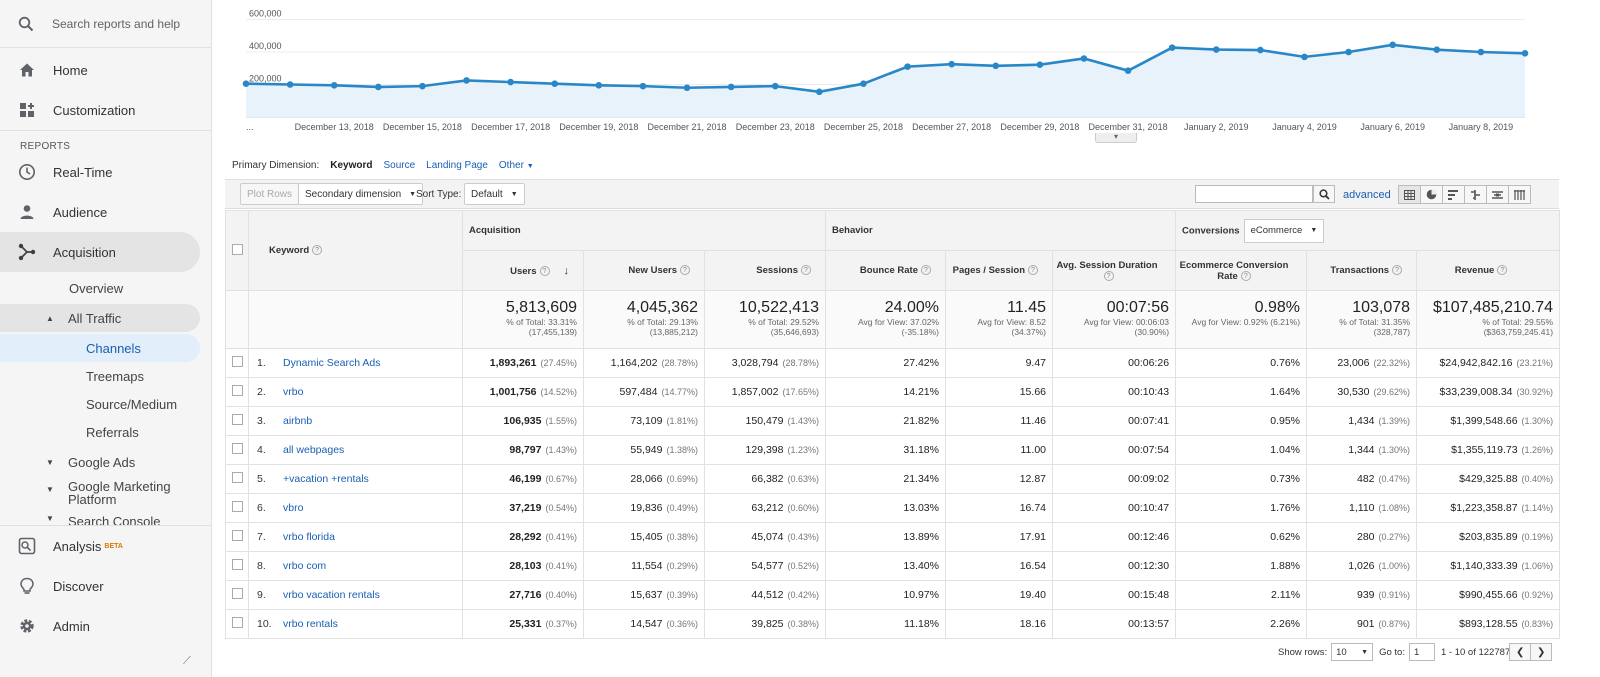  I want to click on primary-dimension-keyword: Keyword, so click(351, 165).